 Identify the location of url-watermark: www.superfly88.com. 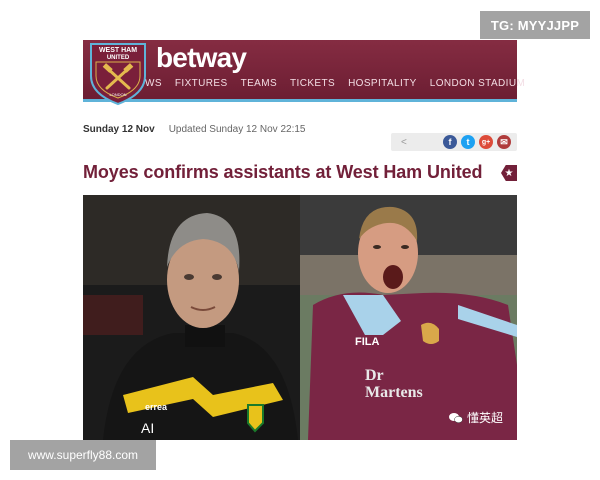
(83, 455).